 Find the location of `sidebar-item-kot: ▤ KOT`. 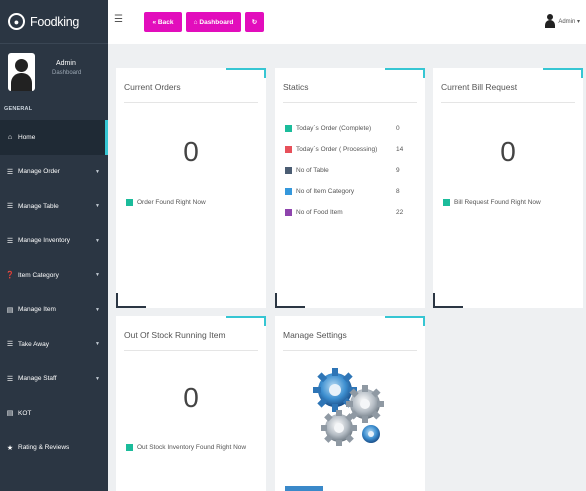

sidebar-item-kot: ▤ KOT is located at coordinates (54, 413).